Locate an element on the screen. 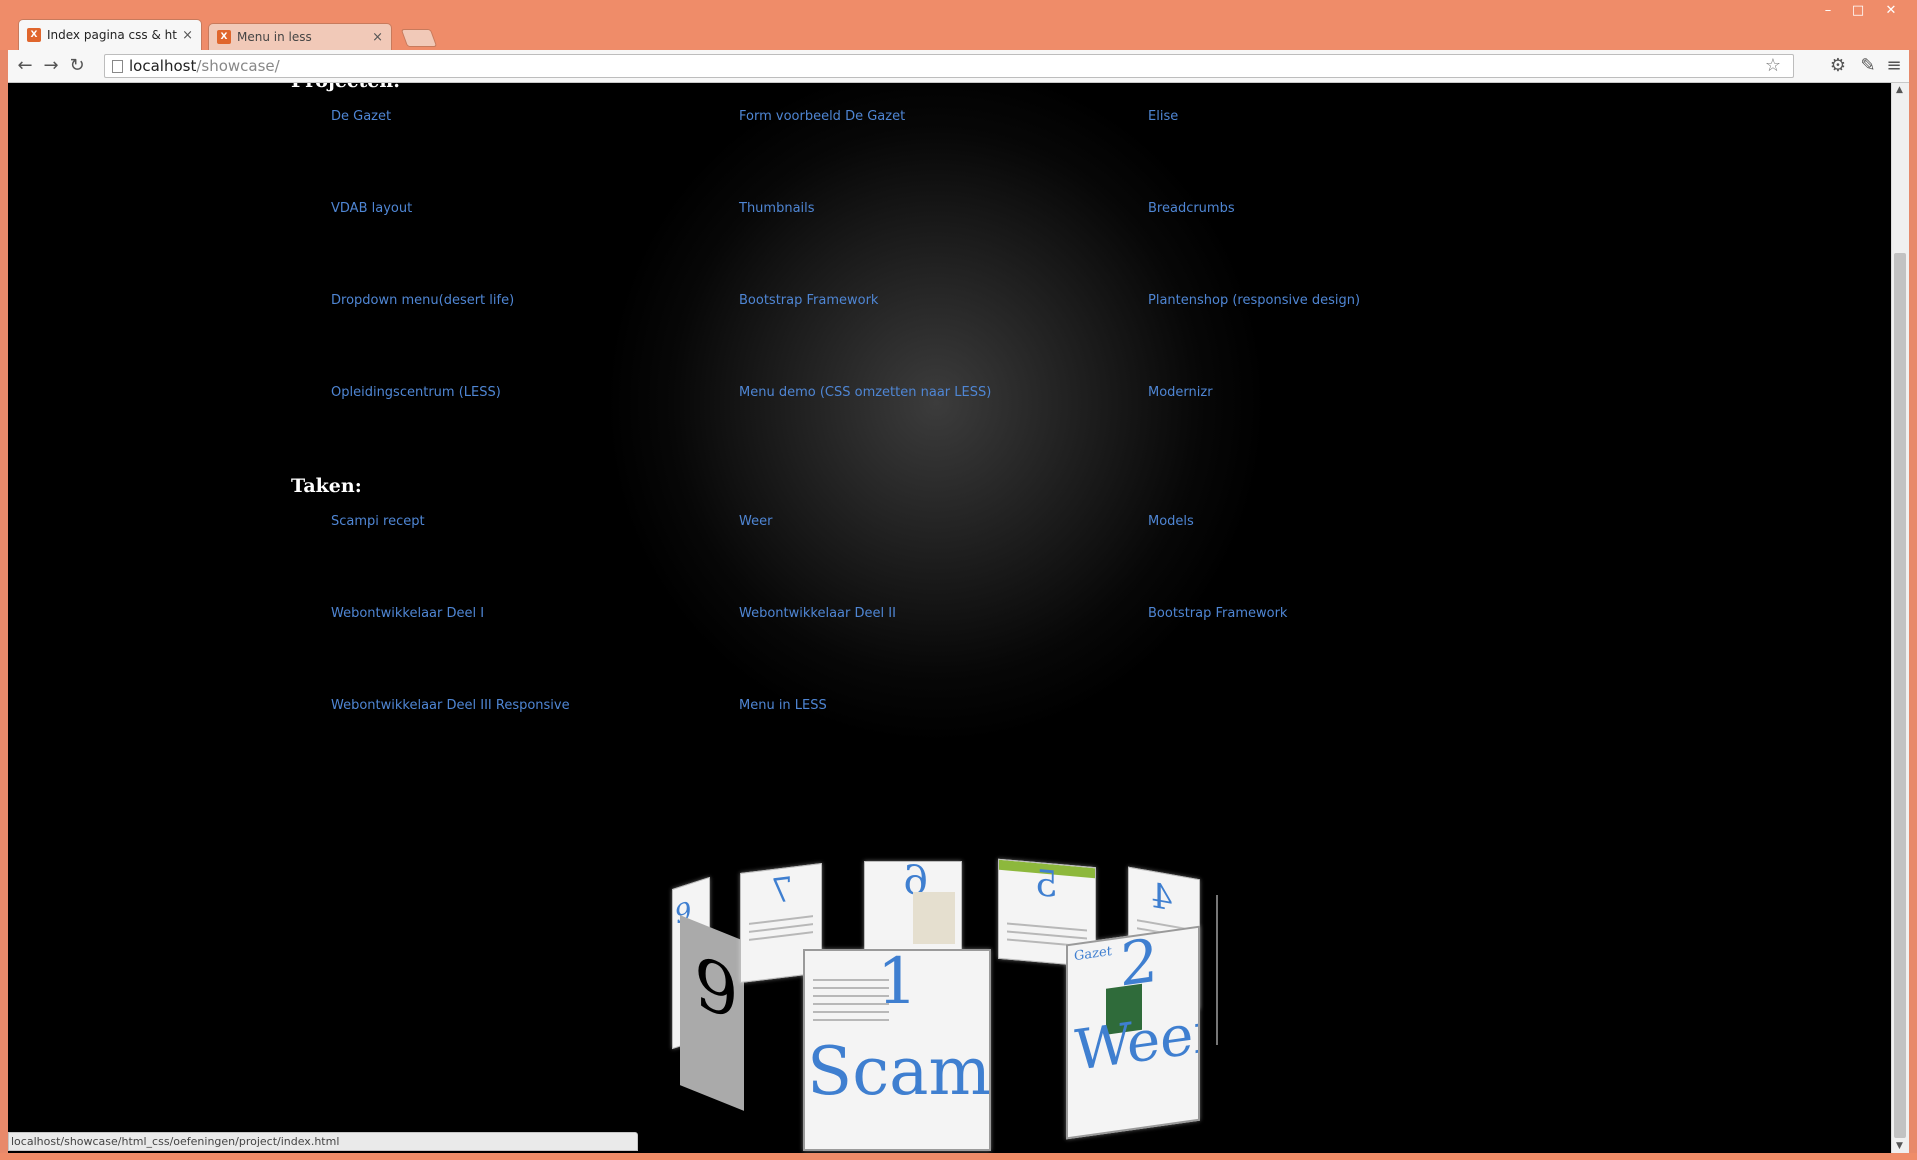  carousel-card-2-weer: Gazet 2 Weer is located at coordinates (1133, 1032).